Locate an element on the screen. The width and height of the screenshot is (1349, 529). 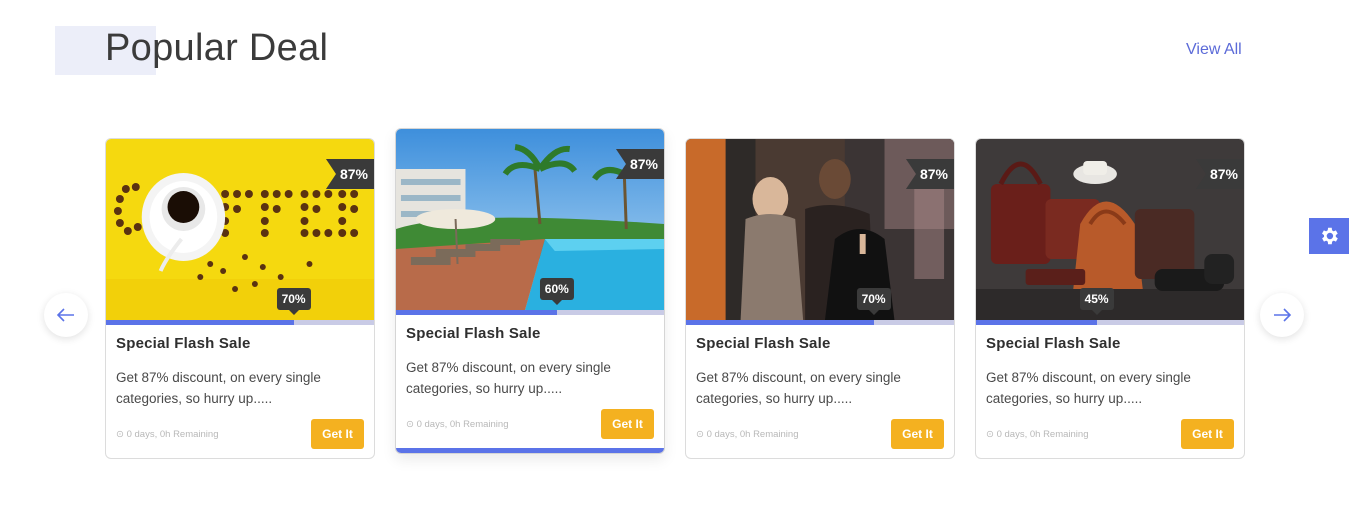
deal-image-resort-pool: 87% is located at coordinates (530, 219).